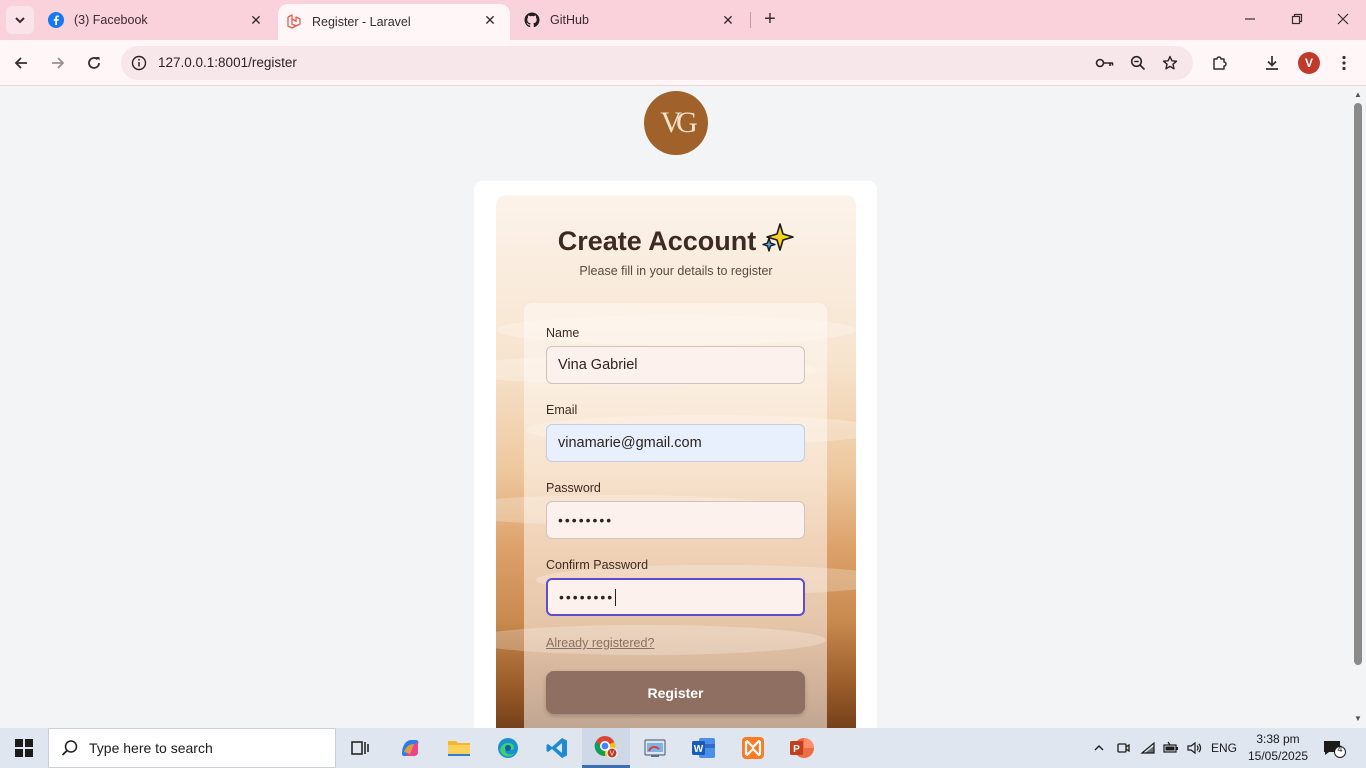 Image resolution: width=1366 pixels, height=768 pixels. I want to click on show-hidden-icons-button, so click(1099, 748).